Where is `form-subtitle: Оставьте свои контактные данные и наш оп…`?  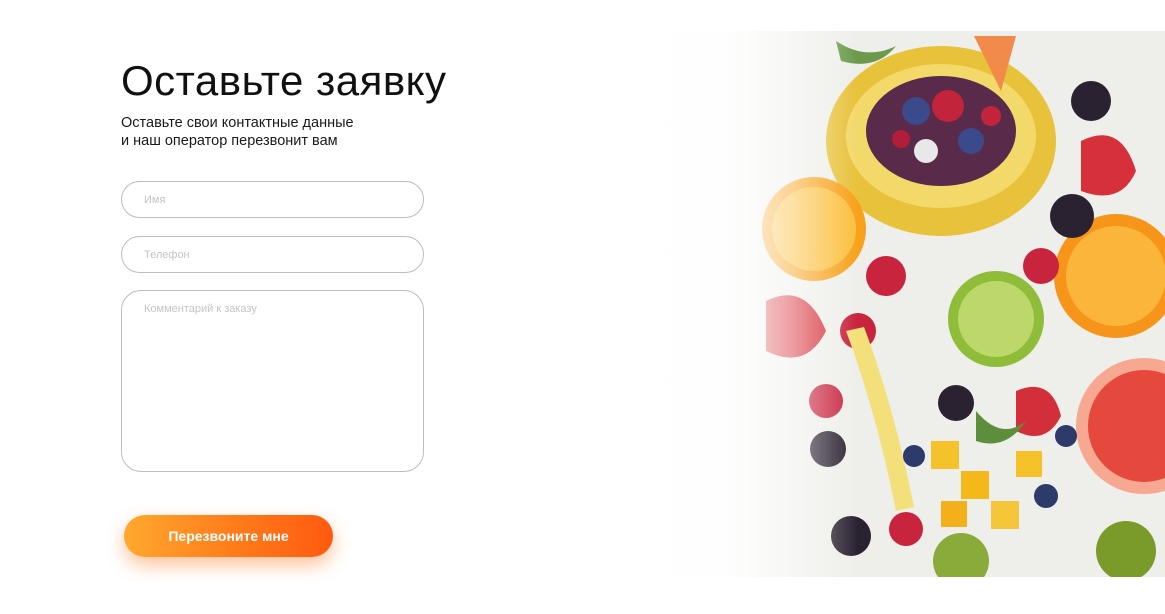
form-subtitle: Оставьте свои контактные данные и наш оп… is located at coordinates (331, 132).